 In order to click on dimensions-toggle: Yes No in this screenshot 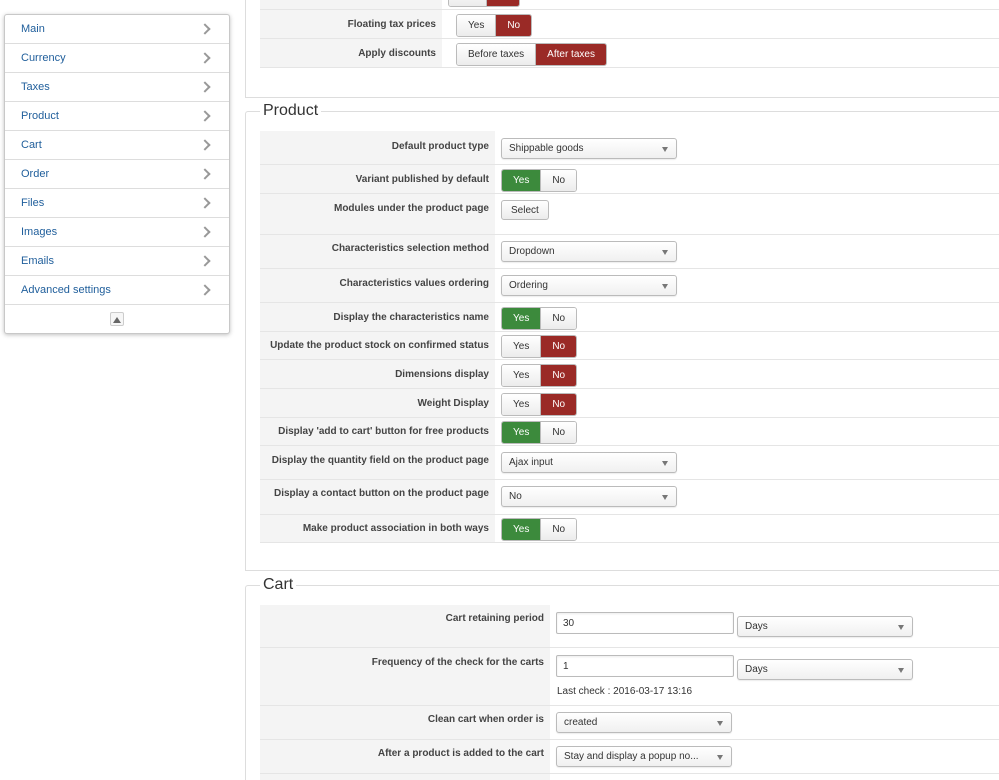, I will do `click(539, 375)`.